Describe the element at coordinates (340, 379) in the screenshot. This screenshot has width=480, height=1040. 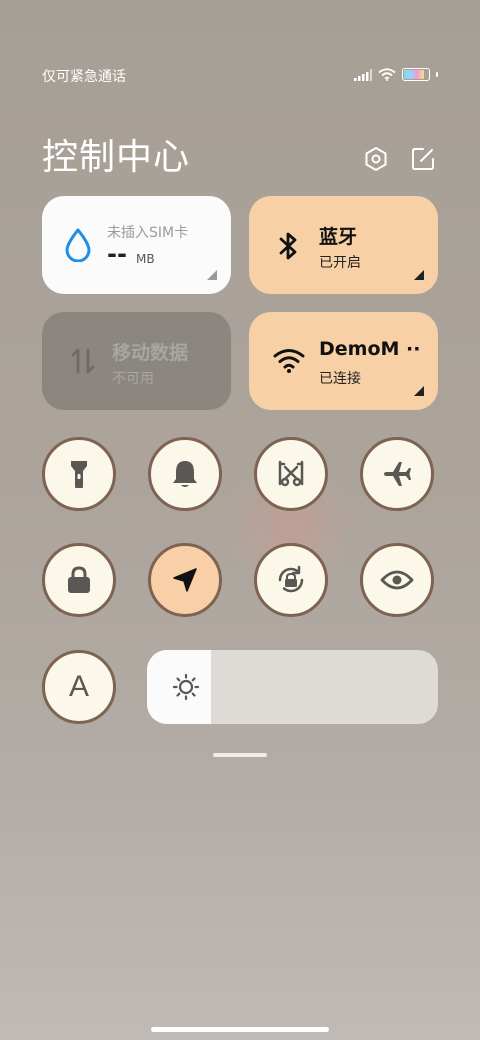
I see `wifi-status: 已连接` at that location.